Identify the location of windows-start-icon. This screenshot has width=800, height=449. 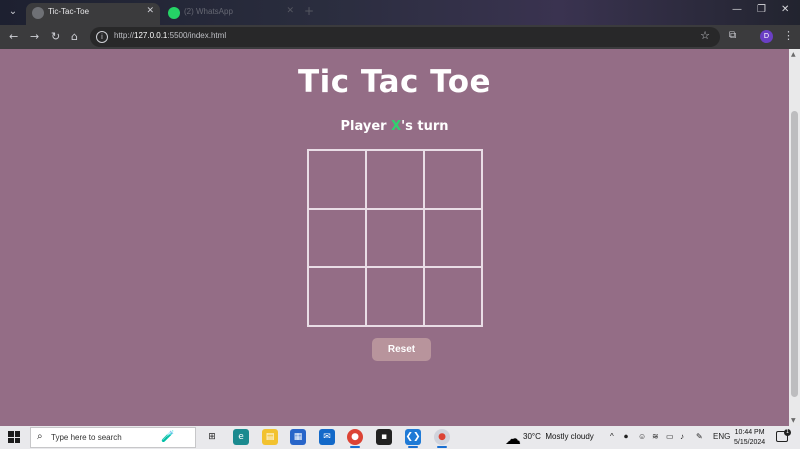
(14, 437).